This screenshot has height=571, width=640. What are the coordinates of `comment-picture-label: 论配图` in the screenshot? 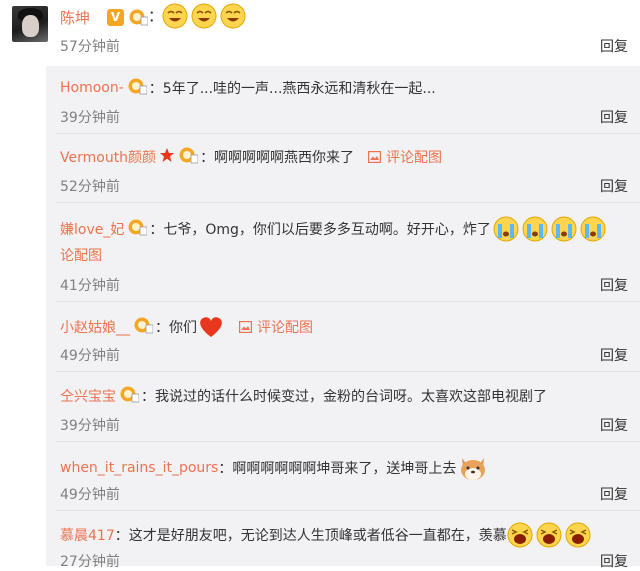 It's located at (81, 255).